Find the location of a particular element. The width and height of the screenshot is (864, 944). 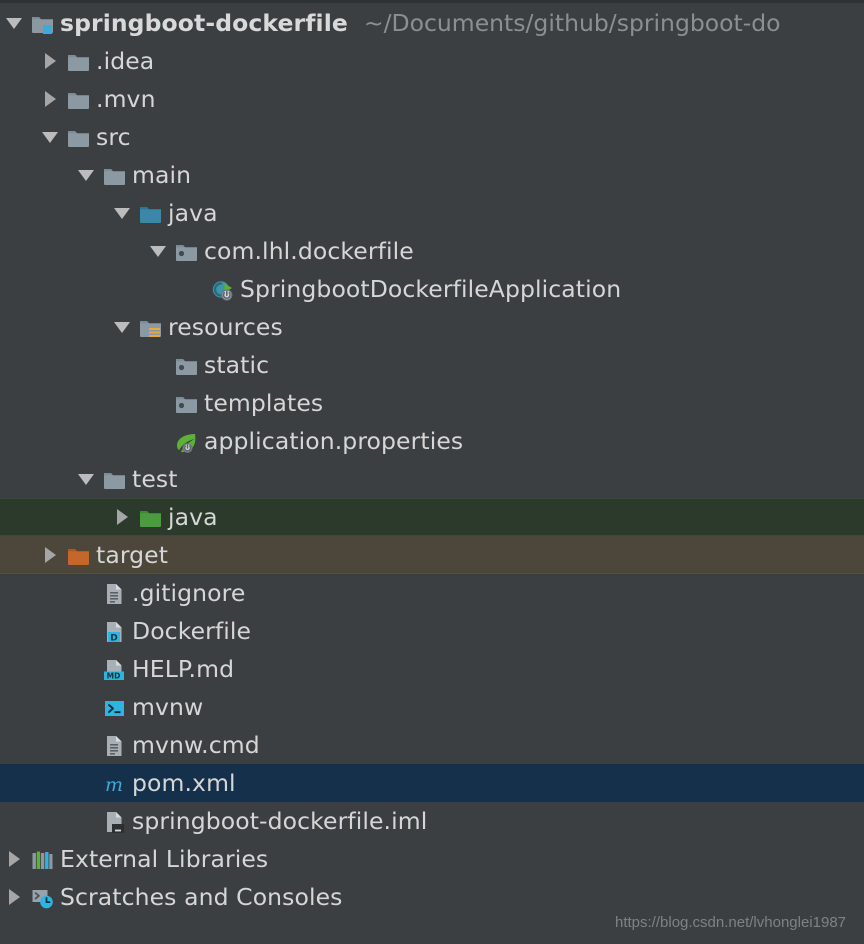

tree-node-com-lhl-dockerfile: com.lhl.dockerfile is located at coordinates (432, 251).